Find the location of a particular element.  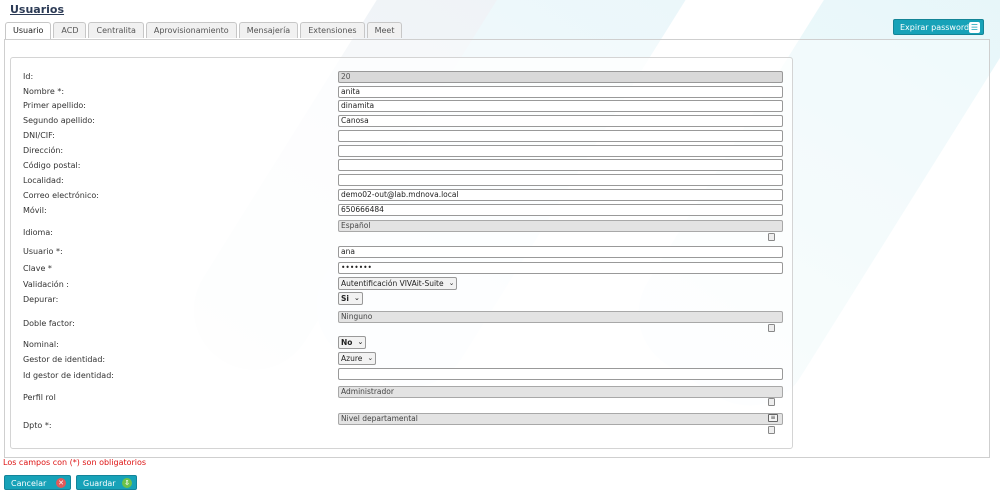

cancel-label: Cancelar is located at coordinates (29, 483).